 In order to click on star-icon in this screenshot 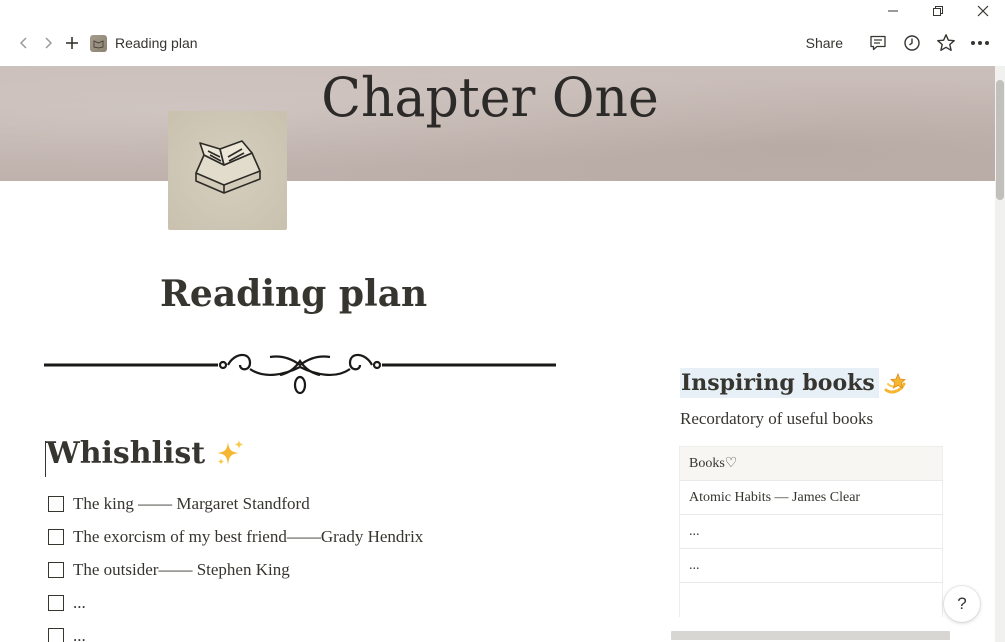, I will do `click(946, 42)`.